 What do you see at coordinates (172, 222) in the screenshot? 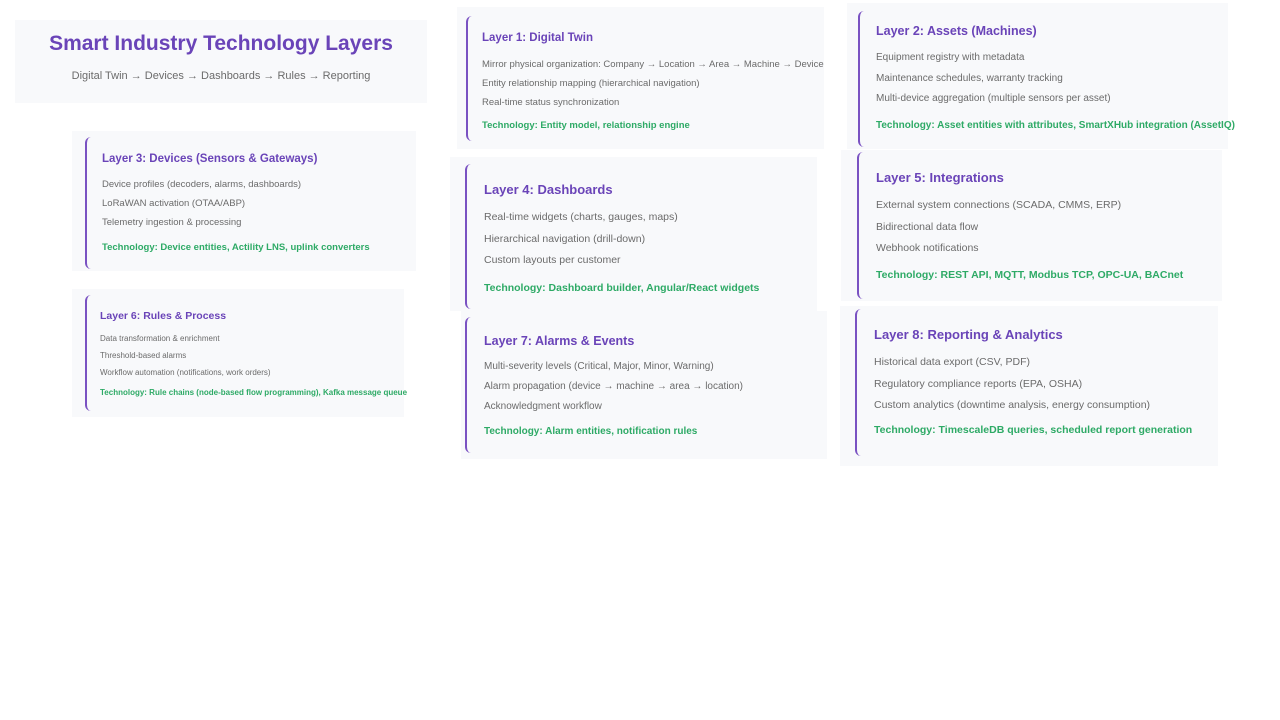
I see `layer-3-feature: Telemetry ingestion & processing` at bounding box center [172, 222].